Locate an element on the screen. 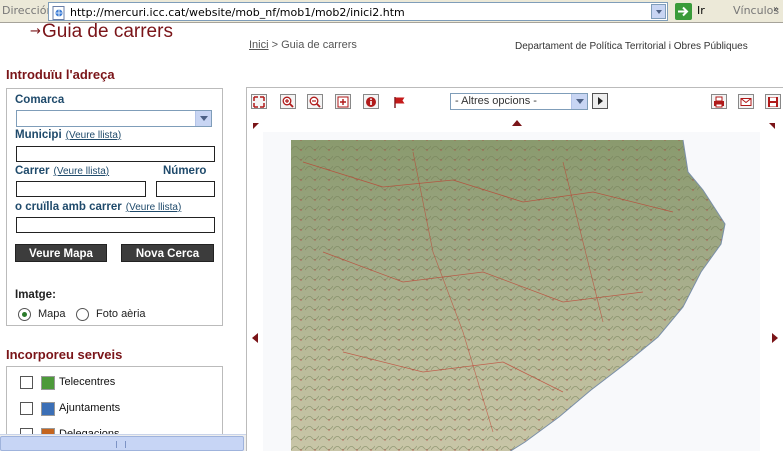  scrollbar-thumb is located at coordinates (122, 443).